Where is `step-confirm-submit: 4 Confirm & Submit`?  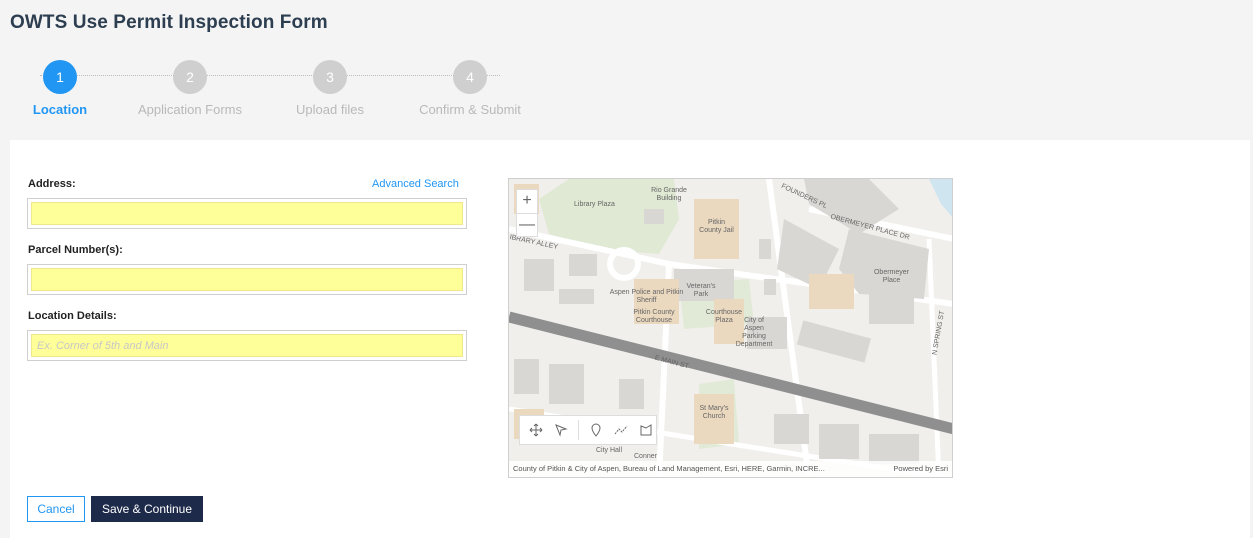 step-confirm-submit: 4 Confirm & Submit is located at coordinates (470, 88).